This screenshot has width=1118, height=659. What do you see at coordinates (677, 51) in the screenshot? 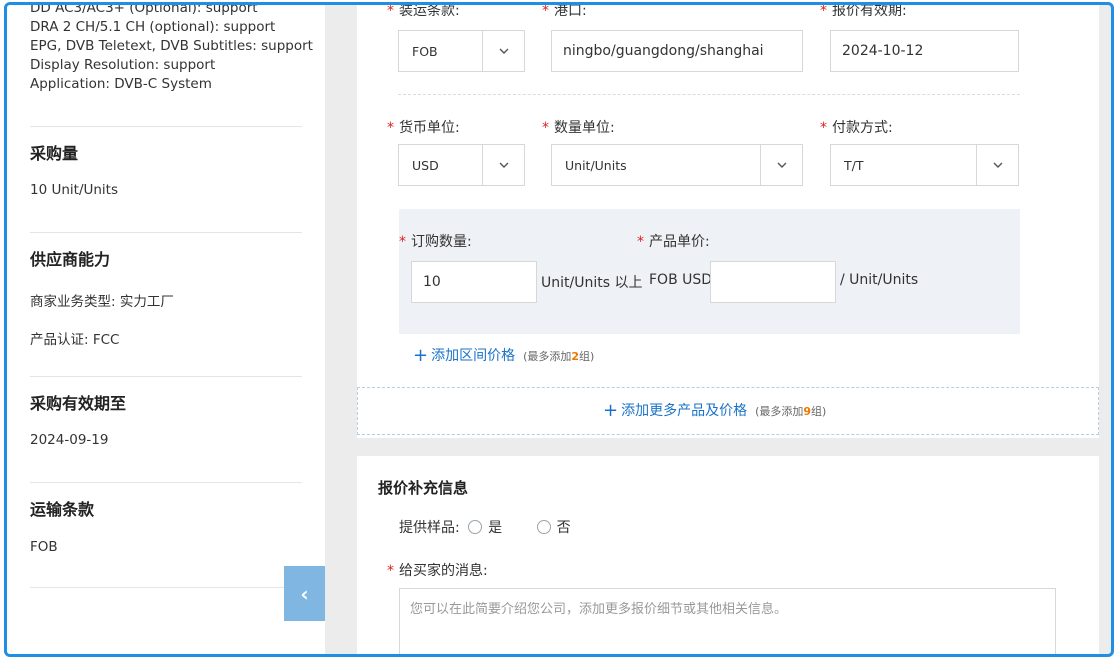
I see `port-input: ningbo/guangdong/shanghai` at bounding box center [677, 51].